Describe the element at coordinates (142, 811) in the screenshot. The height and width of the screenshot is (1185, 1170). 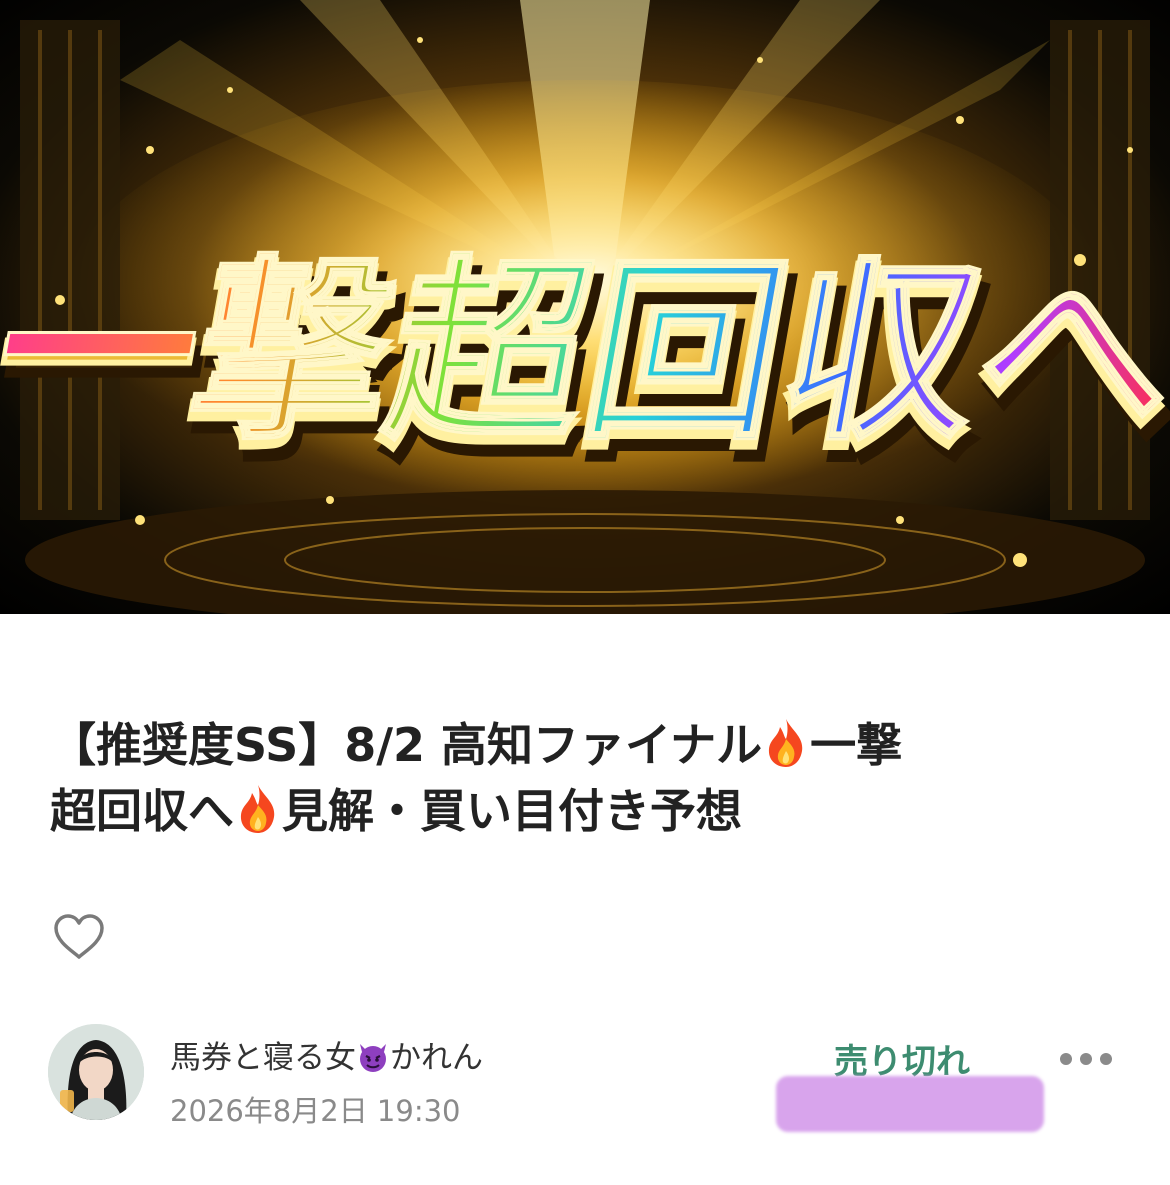
I see `title-text-3: 超回収へ` at that location.